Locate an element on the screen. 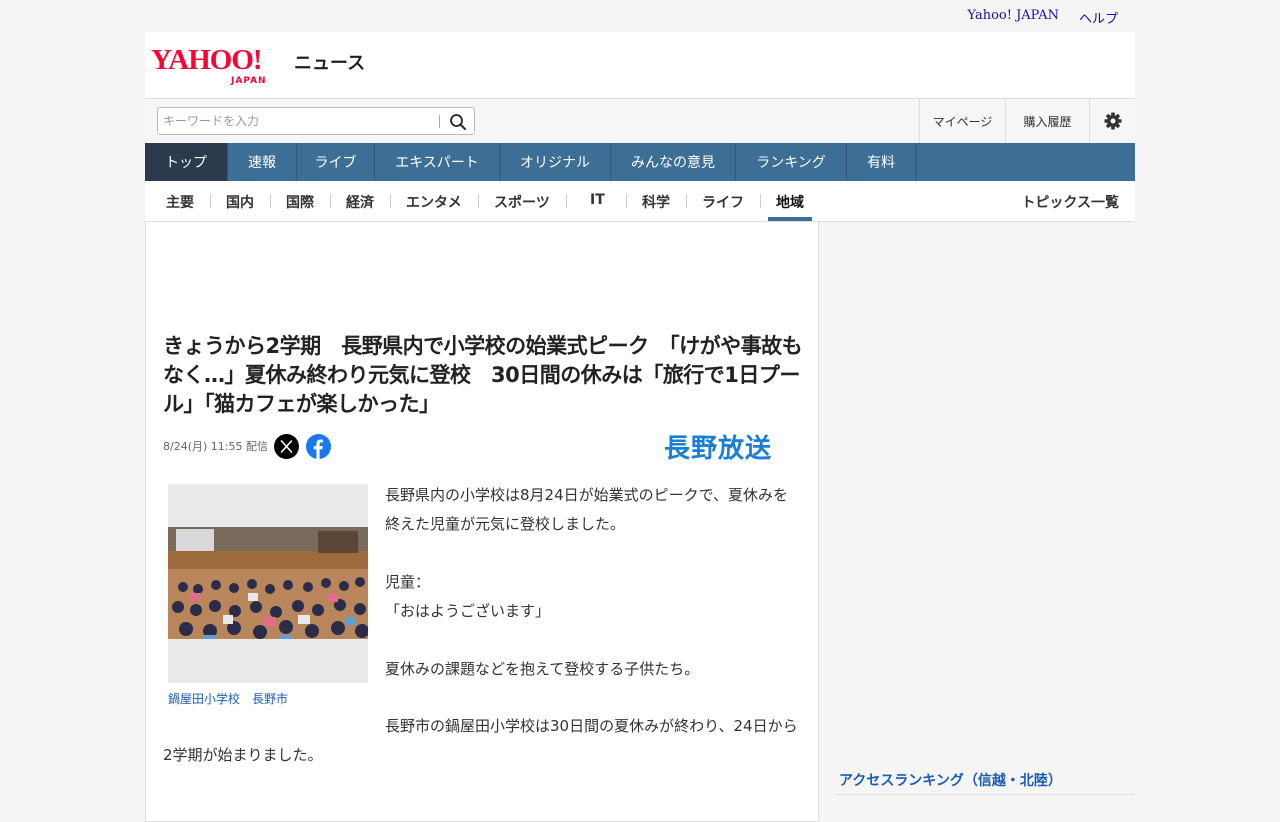 This screenshot has height=822, width=1280. paragraph-2: 夏休みの課題などを抱えて登校する子供たち。 is located at coordinates (542, 669).